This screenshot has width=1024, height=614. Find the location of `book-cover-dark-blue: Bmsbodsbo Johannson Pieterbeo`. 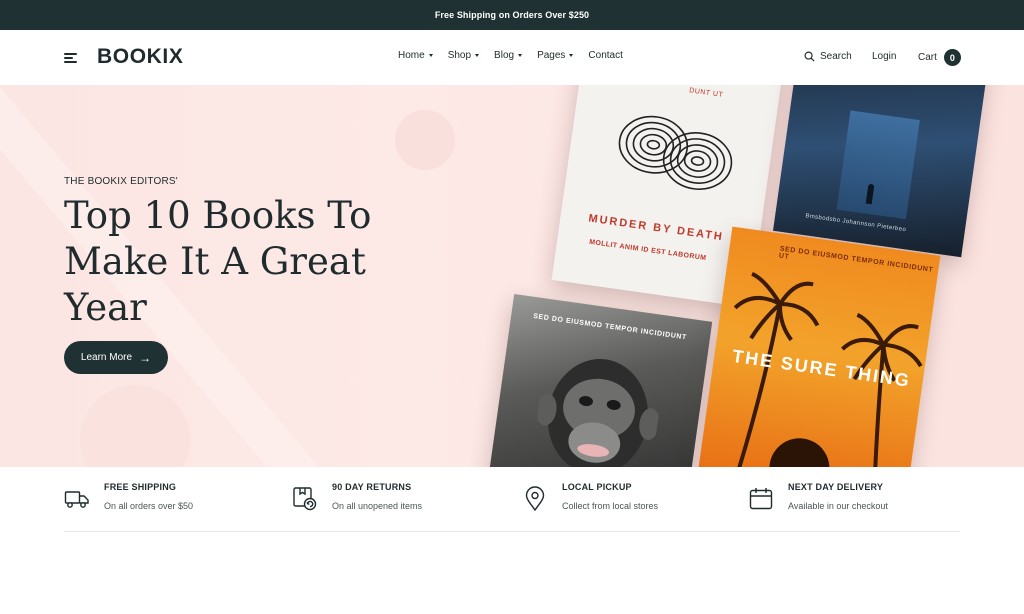

book-cover-dark-blue: Bmsbodsbo Johannson Pieterbeo is located at coordinates (881, 171).